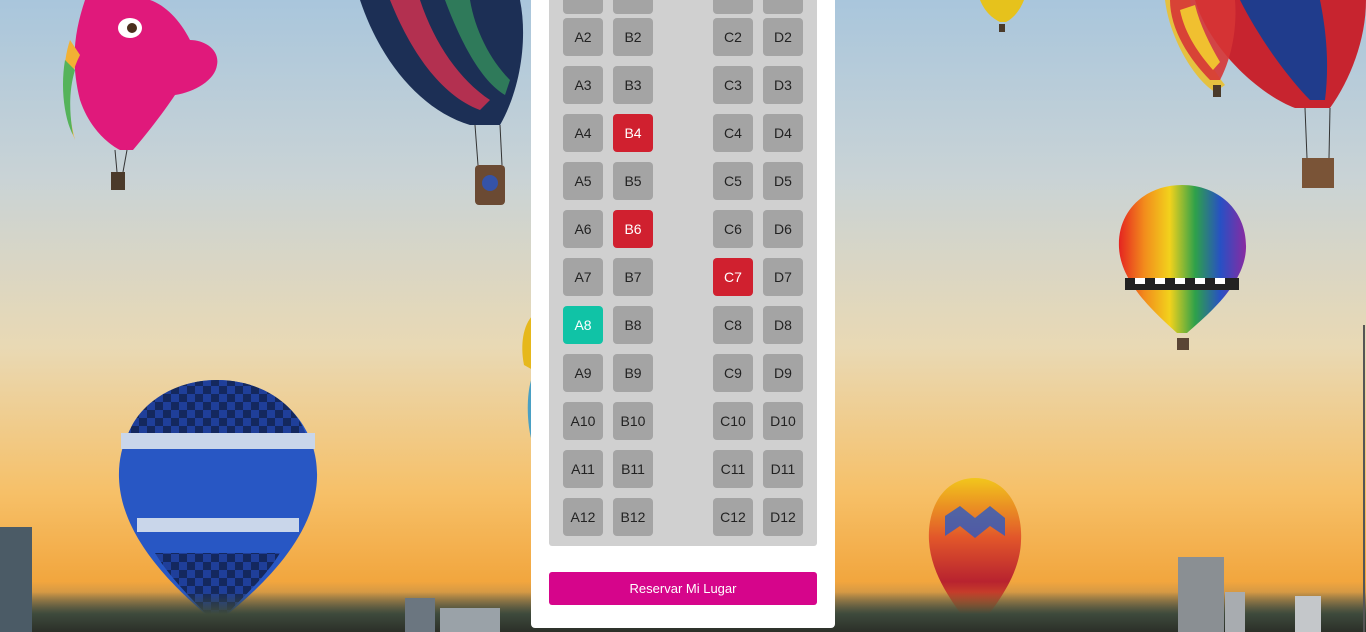  I want to click on seat-d3: D3, so click(783, 85).